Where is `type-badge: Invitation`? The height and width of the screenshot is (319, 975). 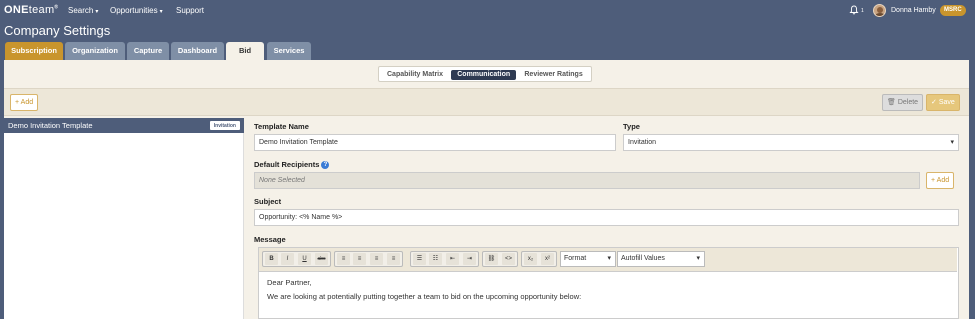 type-badge: Invitation is located at coordinates (224, 125).